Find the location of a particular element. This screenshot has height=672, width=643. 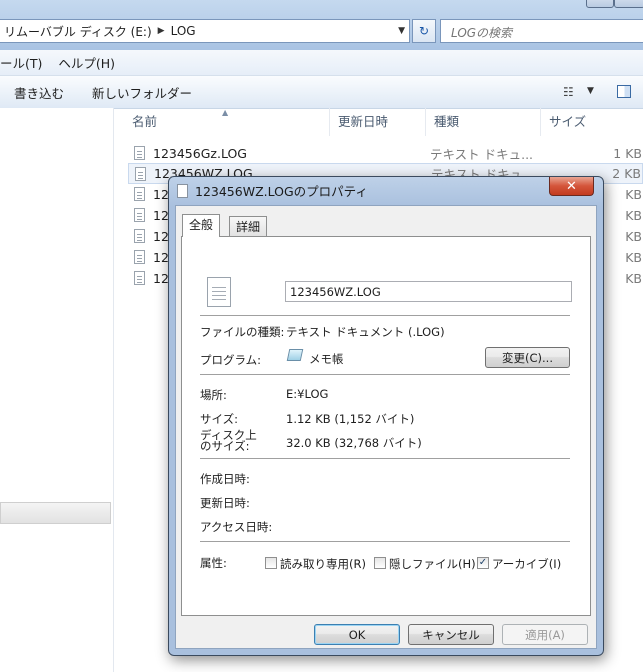

column-header-type: 種類 is located at coordinates (483, 122).